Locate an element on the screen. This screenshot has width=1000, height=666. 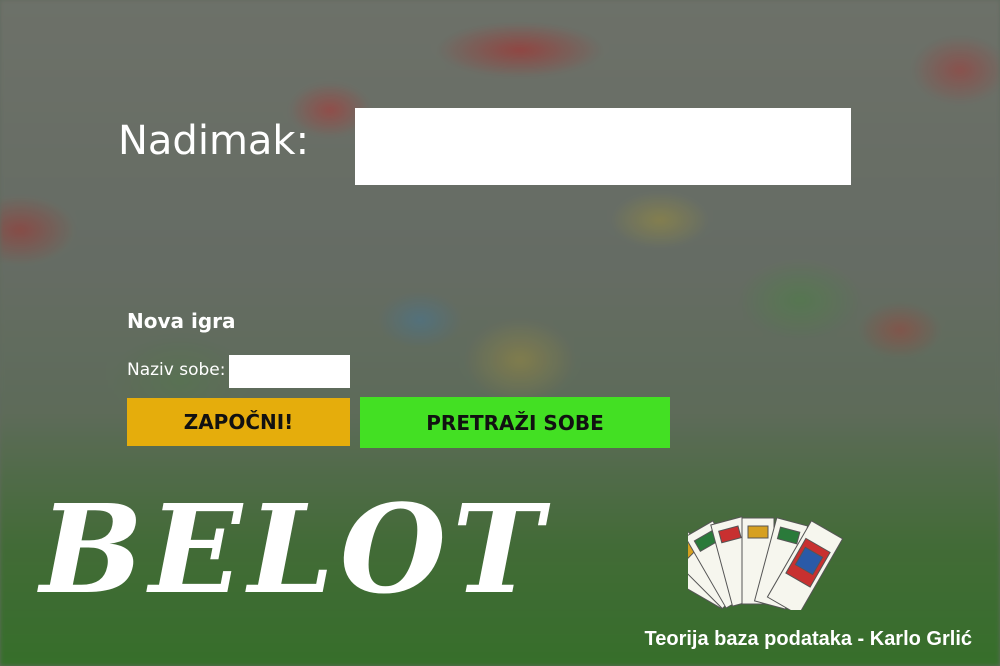
room-name-label: Naziv sobe: is located at coordinates (176, 370).